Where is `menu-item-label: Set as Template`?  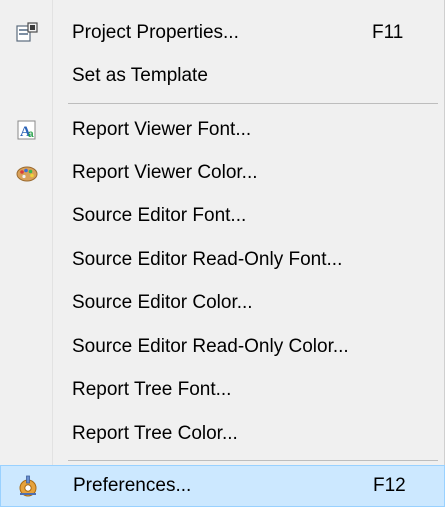
menu-item-label: Set as Template is located at coordinates (140, 75).